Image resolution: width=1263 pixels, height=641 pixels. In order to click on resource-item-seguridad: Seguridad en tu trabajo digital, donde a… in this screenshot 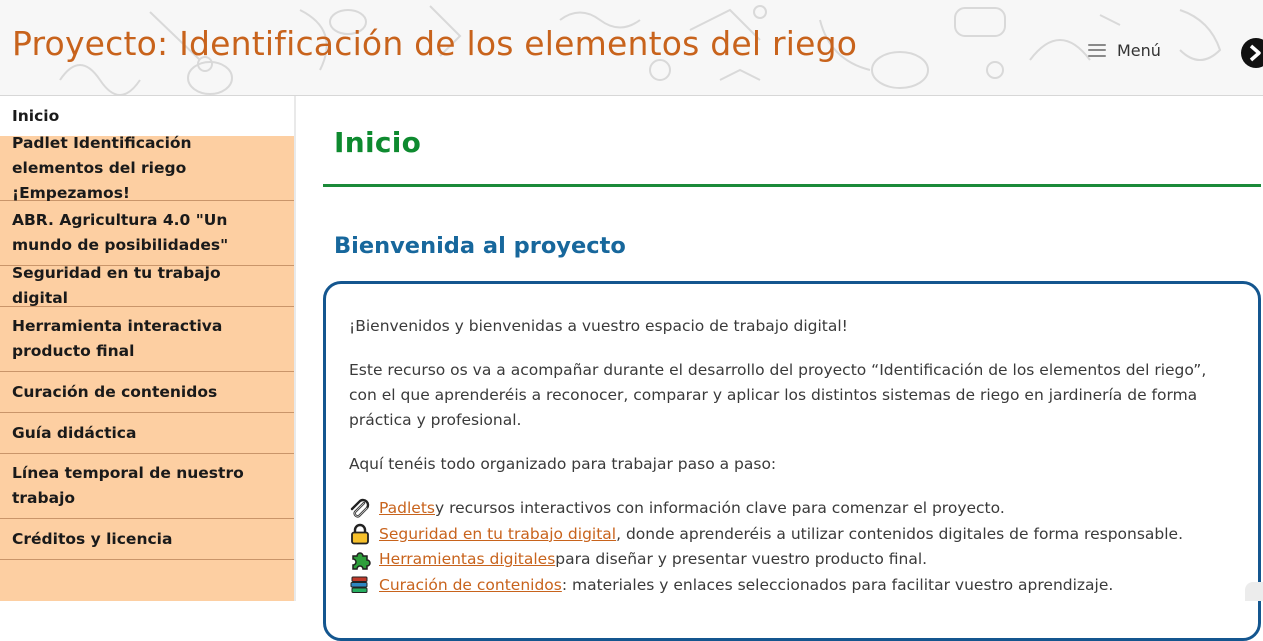, I will do `click(791, 535)`.